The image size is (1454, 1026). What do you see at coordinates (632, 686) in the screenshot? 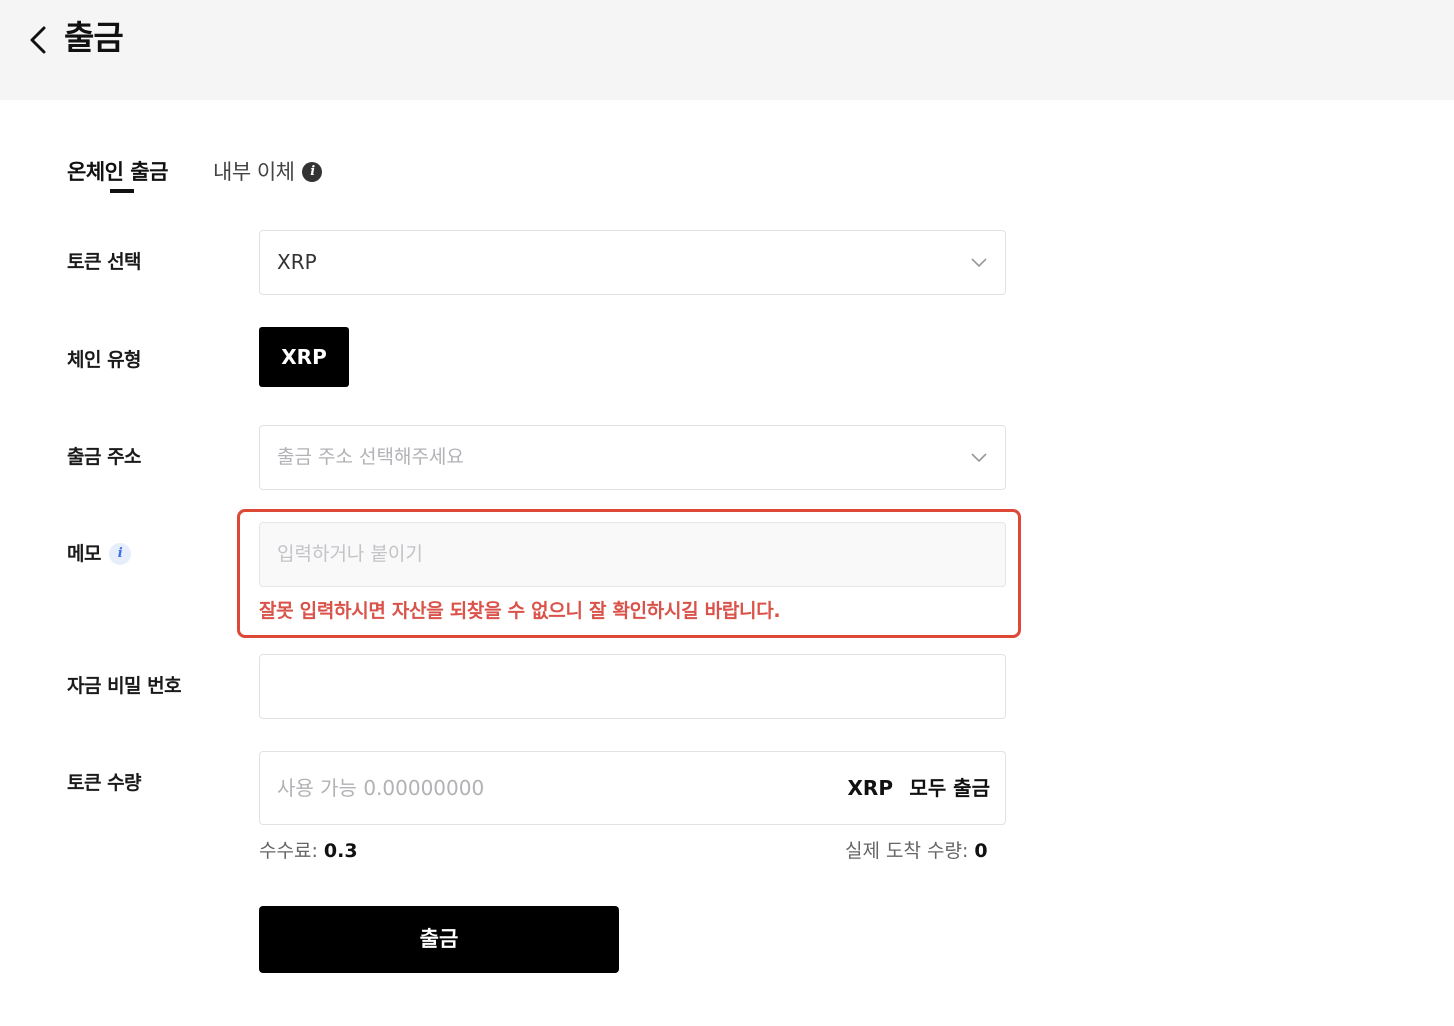
I see `fund-password-input` at bounding box center [632, 686].